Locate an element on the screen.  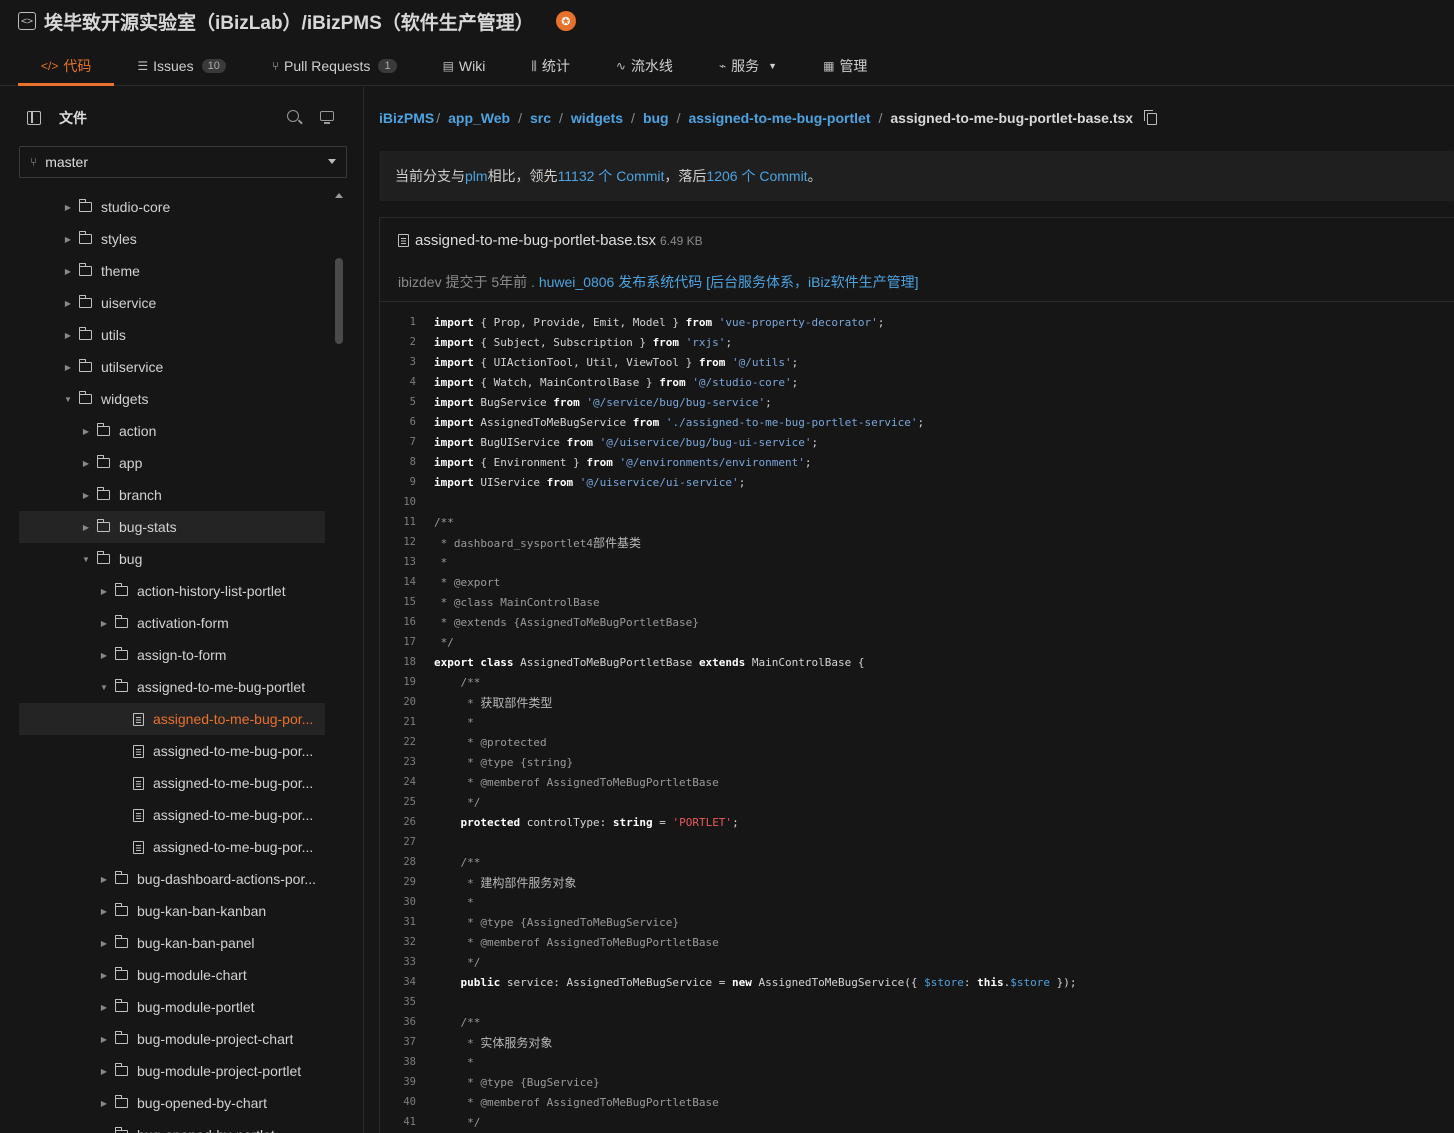
line-number: 28 is located at coordinates (398, 862).